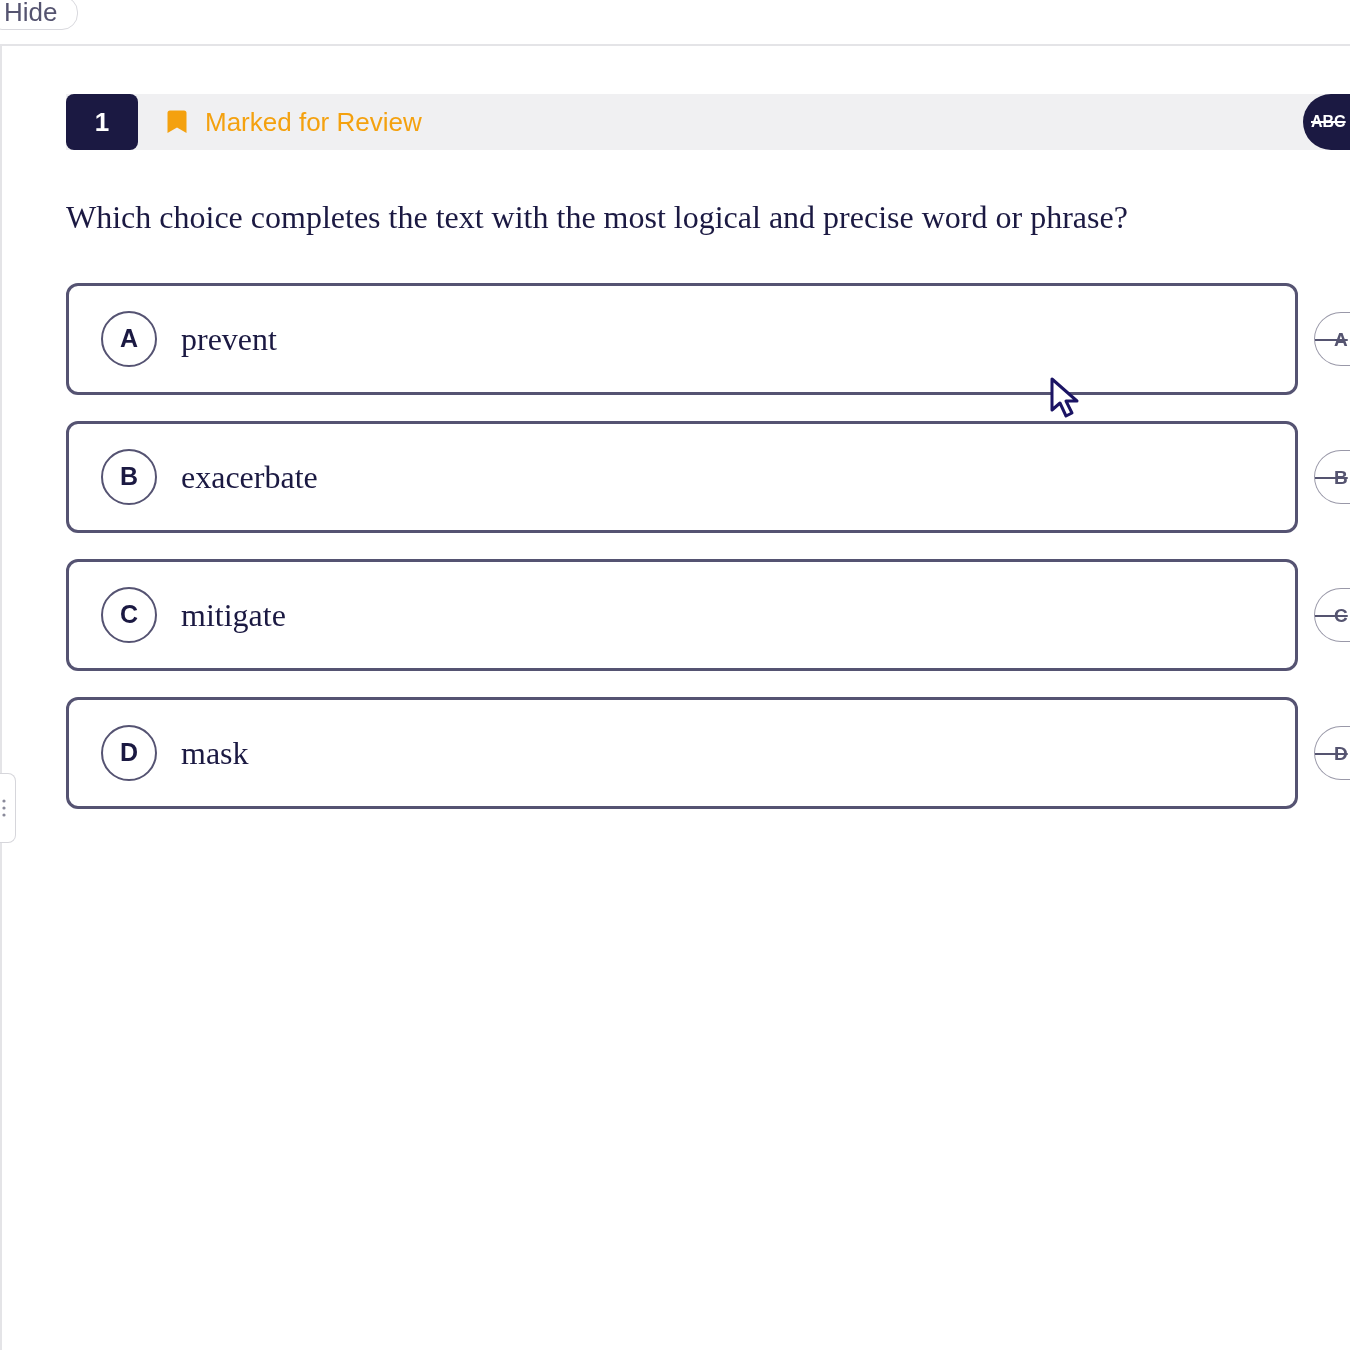 The image size is (1350, 1350). I want to click on cross-out-choice-button: A, so click(1332, 339).